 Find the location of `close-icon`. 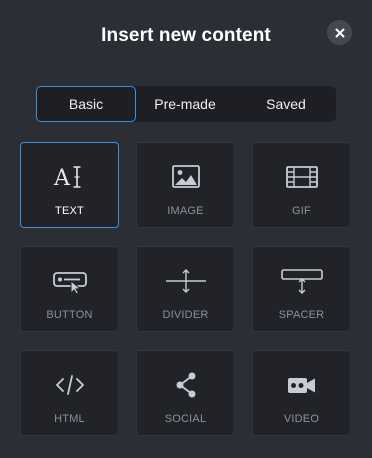

close-icon is located at coordinates (339, 32).